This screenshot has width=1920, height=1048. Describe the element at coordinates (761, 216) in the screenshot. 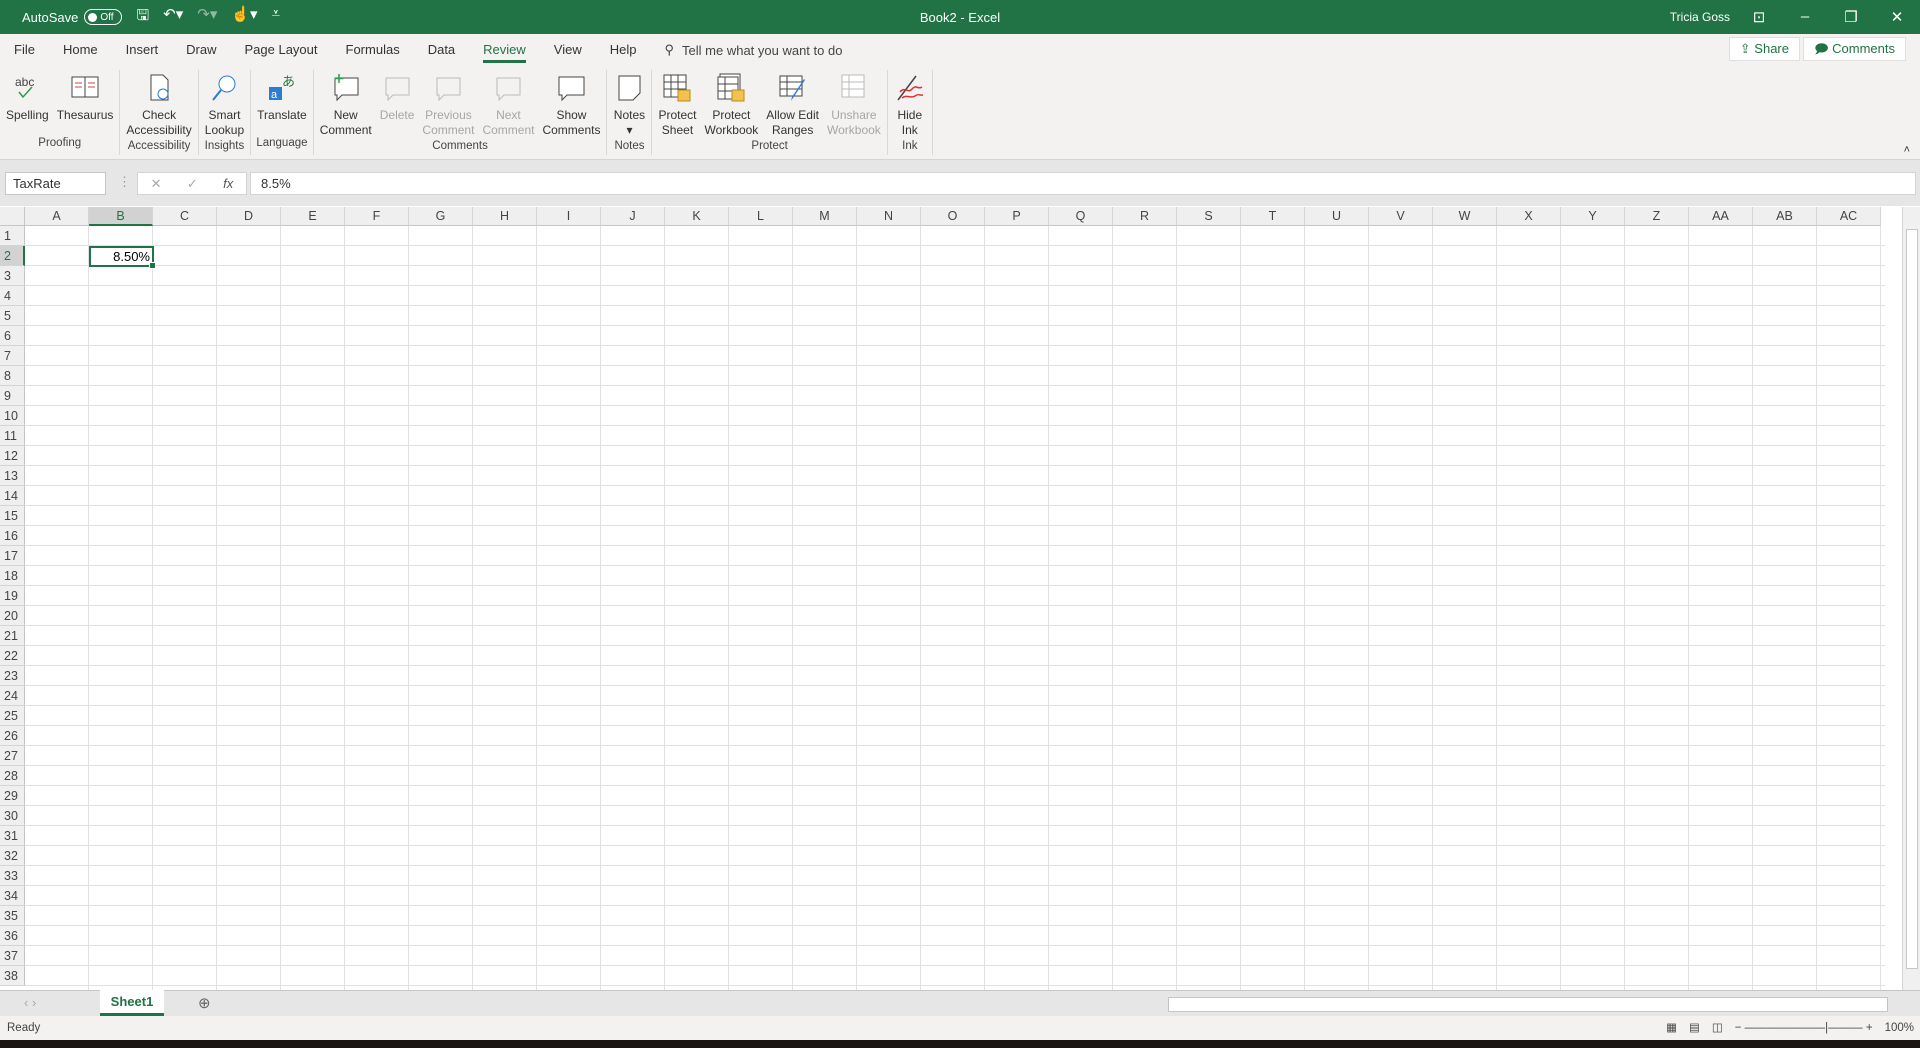

I see `column-header: L` at that location.